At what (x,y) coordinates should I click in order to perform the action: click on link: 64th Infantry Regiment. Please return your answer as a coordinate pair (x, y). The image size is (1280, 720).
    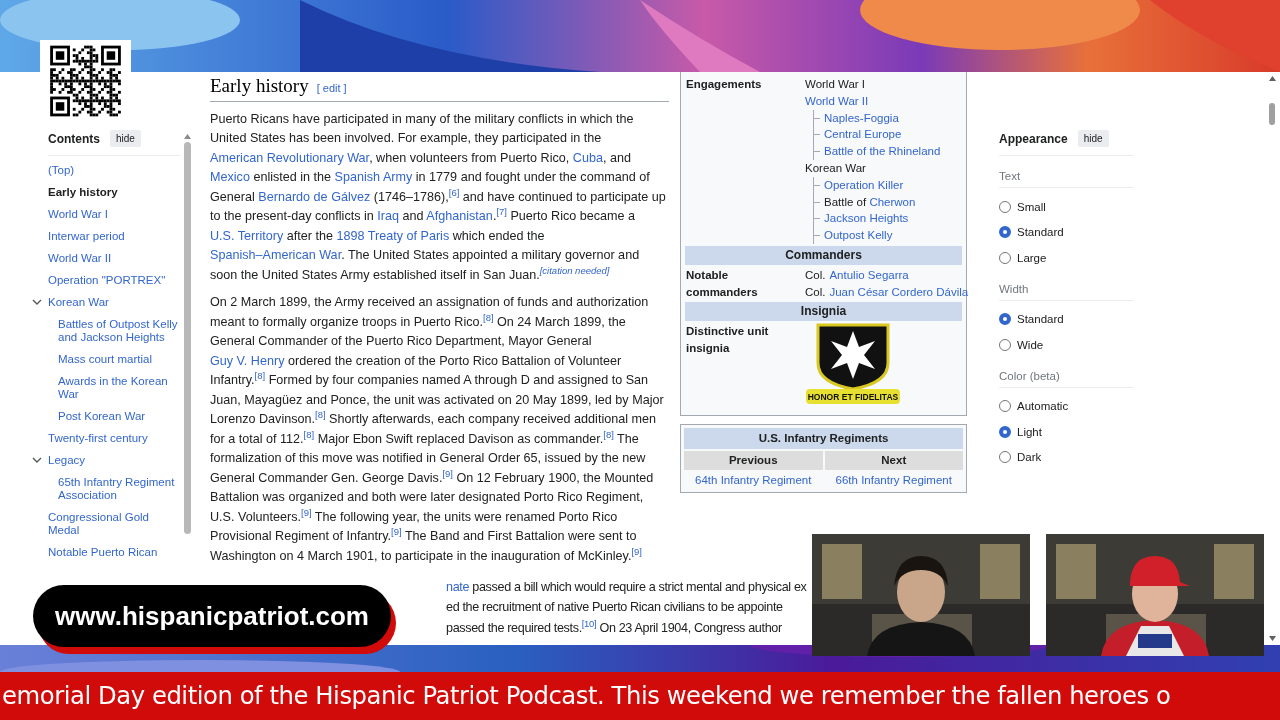
    Looking at the image, I should click on (753, 479).